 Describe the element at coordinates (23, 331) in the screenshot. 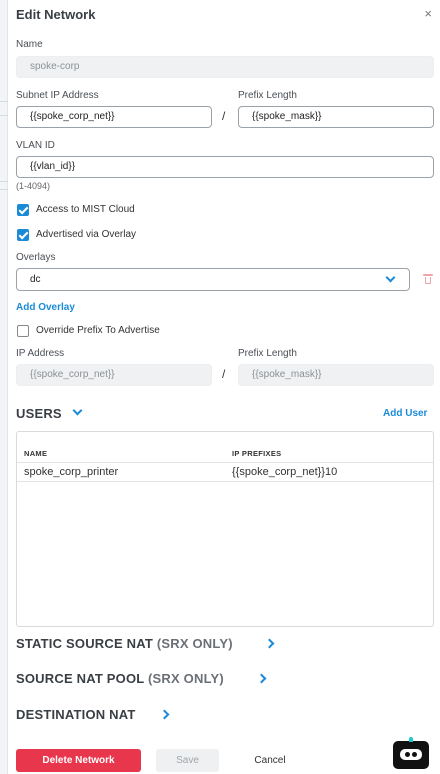

I see `override-prefix-checkbox` at that location.